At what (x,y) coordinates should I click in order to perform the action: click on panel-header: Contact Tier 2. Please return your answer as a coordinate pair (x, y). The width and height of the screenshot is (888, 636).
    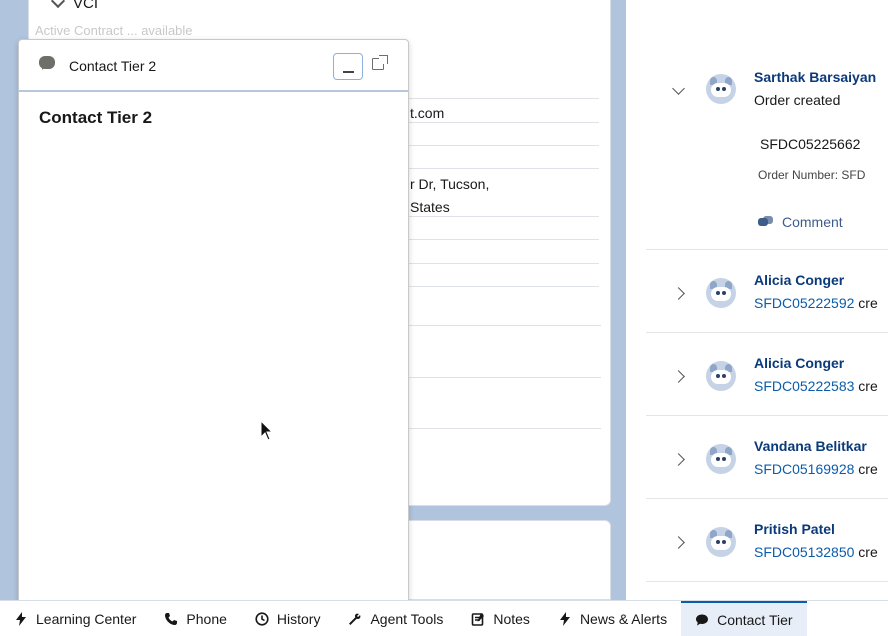
    Looking at the image, I should click on (213, 66).